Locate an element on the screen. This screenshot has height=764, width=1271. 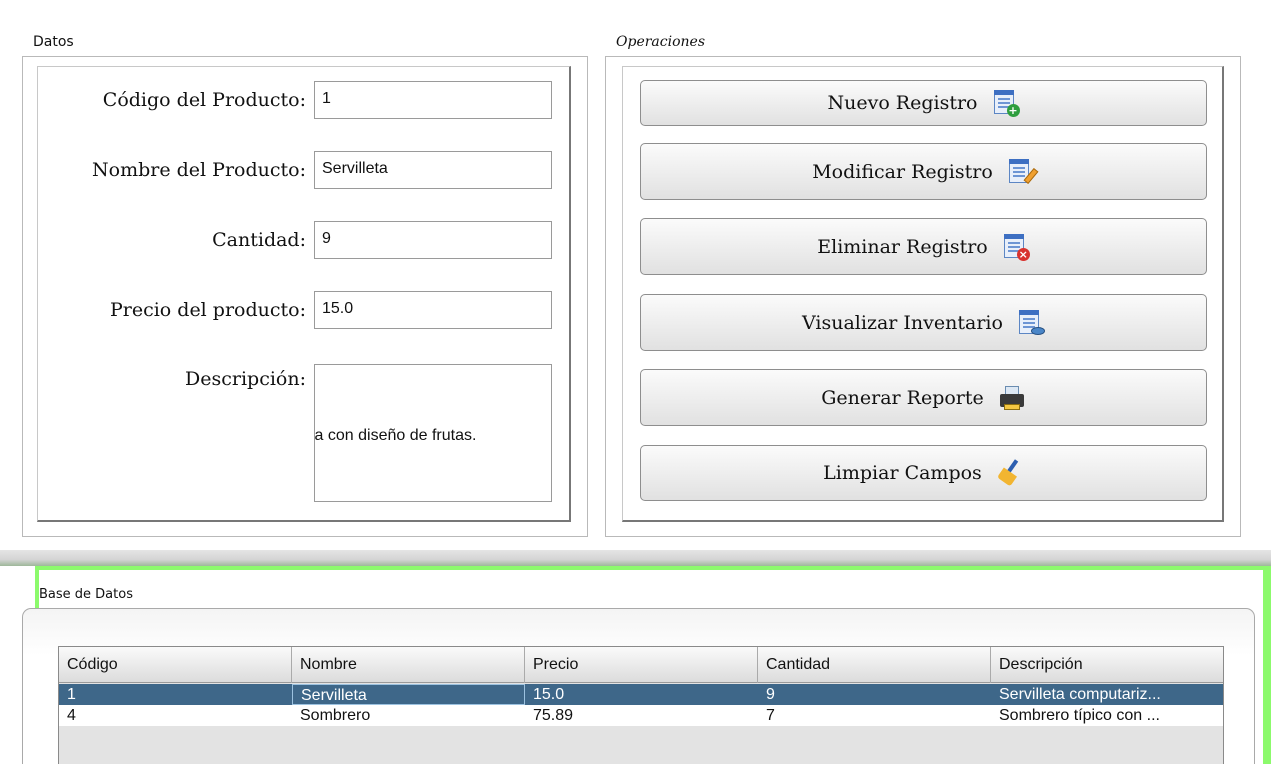
nombre-label: Nombre del Producto: is located at coordinates (199, 170).